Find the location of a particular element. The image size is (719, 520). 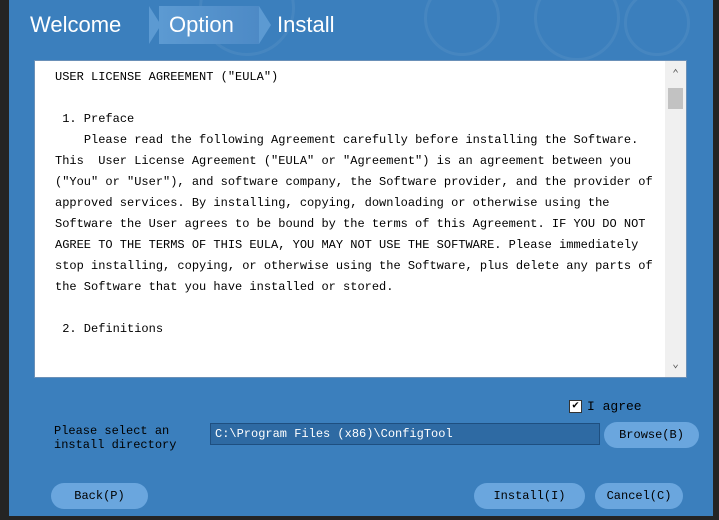

step-welcome: Welcome is located at coordinates (76, 24).